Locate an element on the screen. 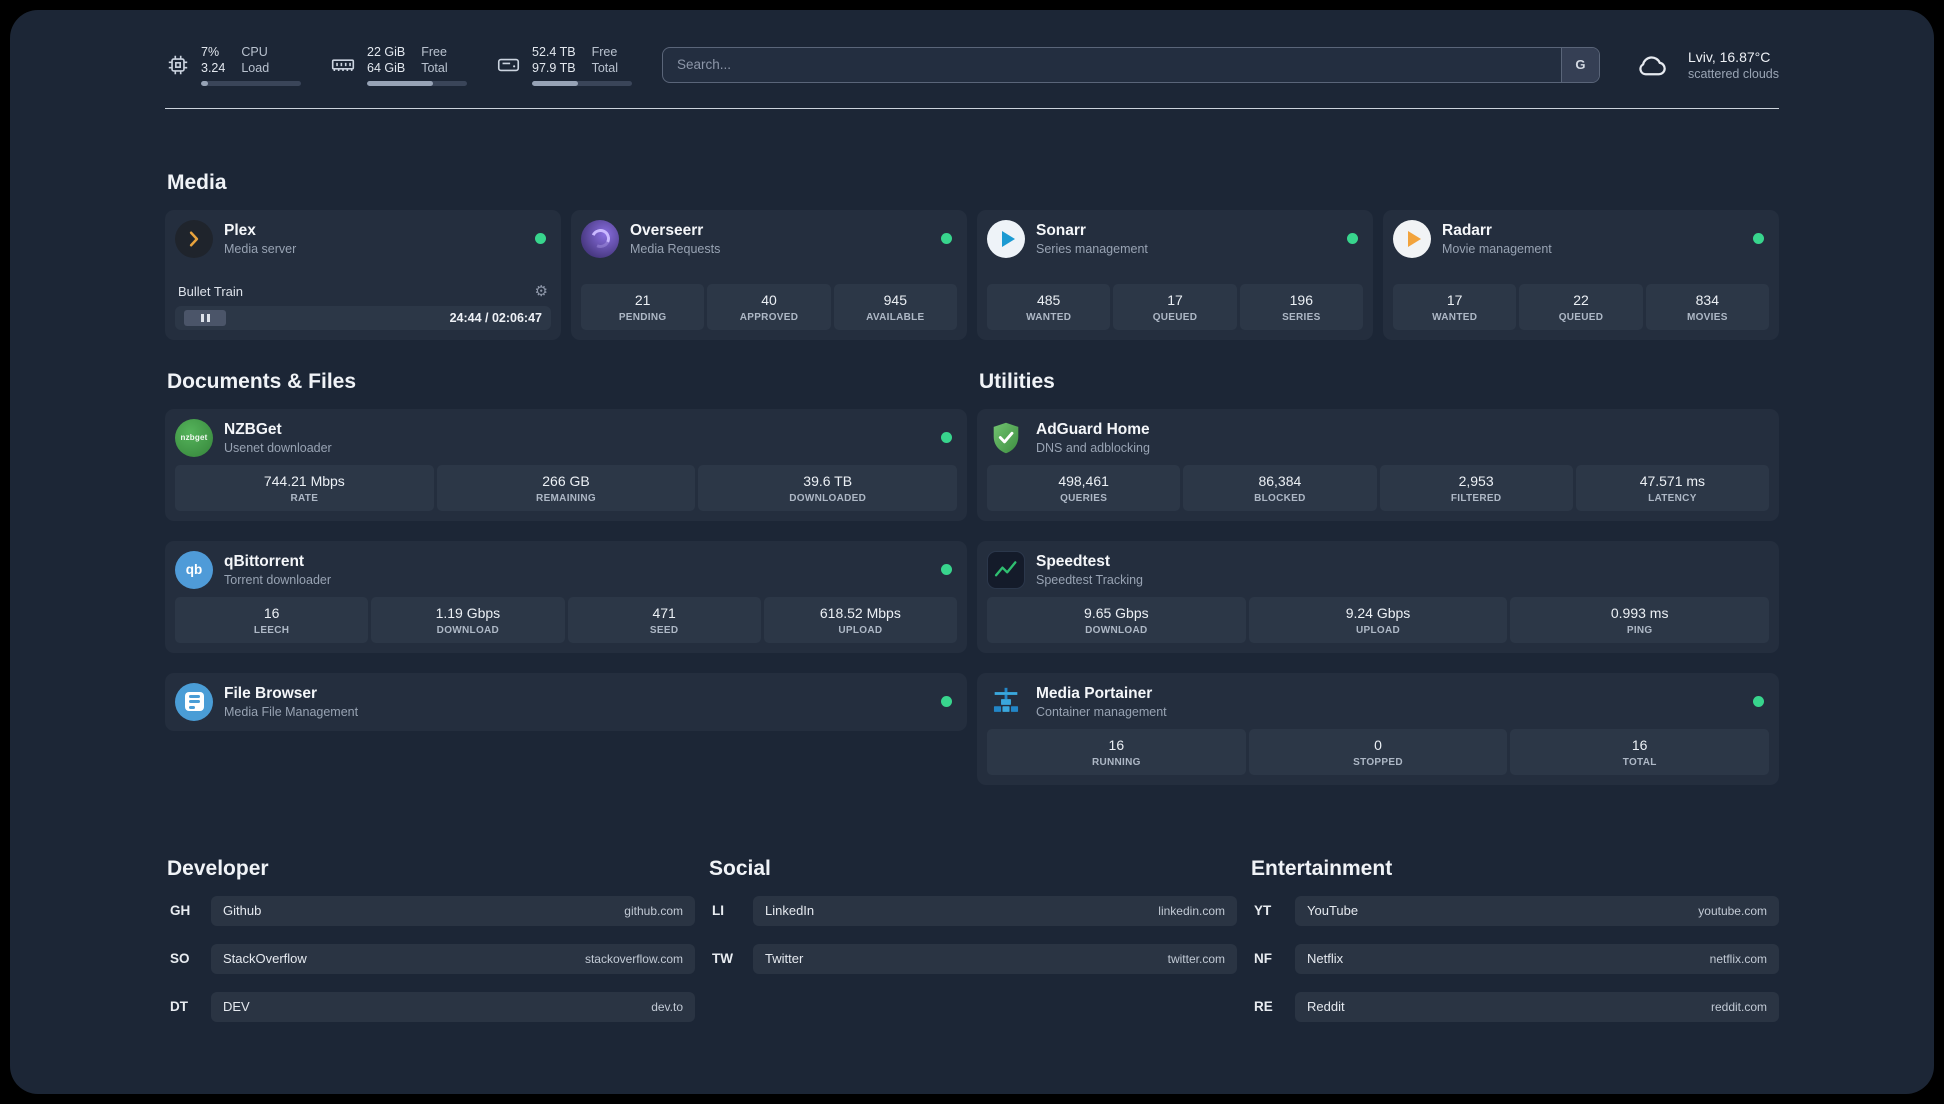 This screenshot has width=1944, height=1104. bookmark-name: StackOverflow is located at coordinates (265, 958).